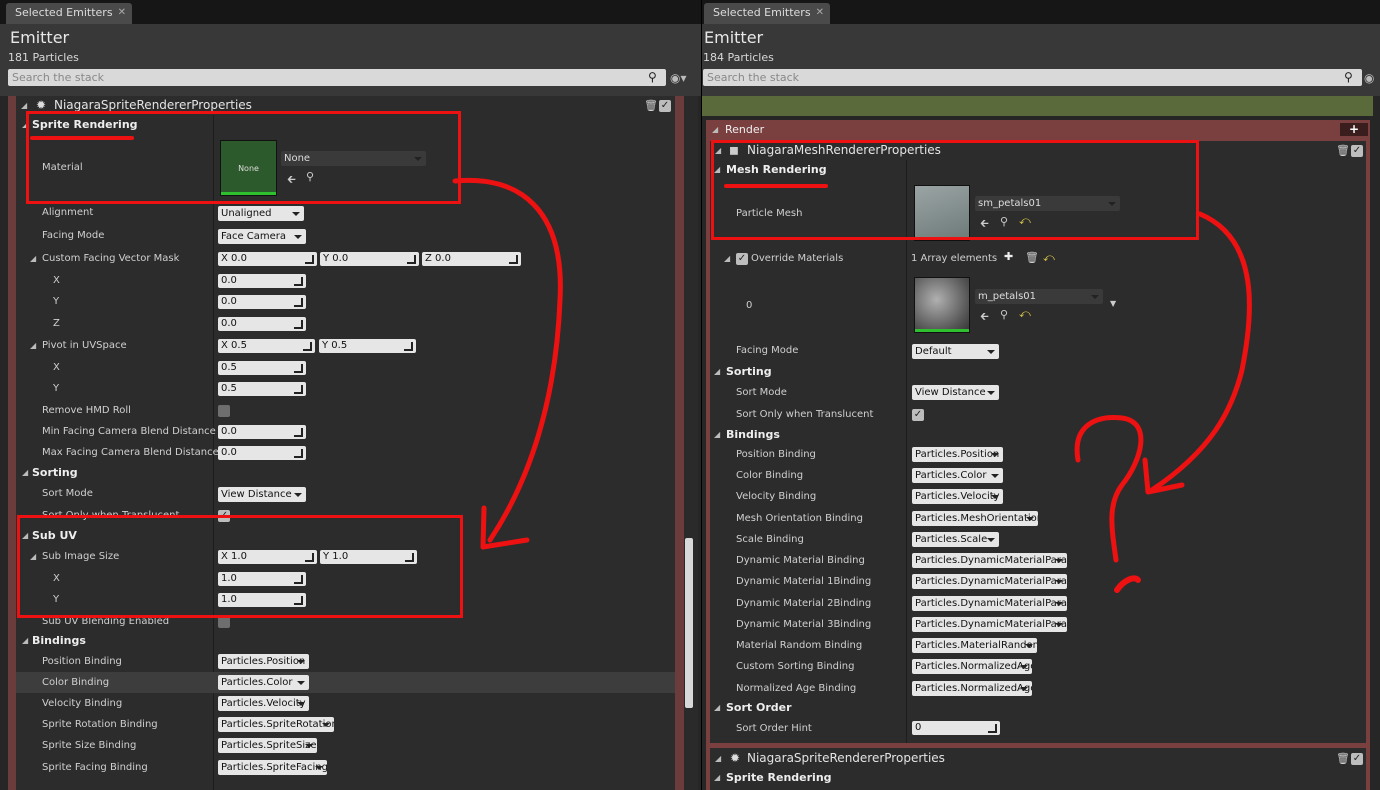 The image size is (1380, 790). I want to click on browse-search-icon: ⚲, so click(1004, 314).